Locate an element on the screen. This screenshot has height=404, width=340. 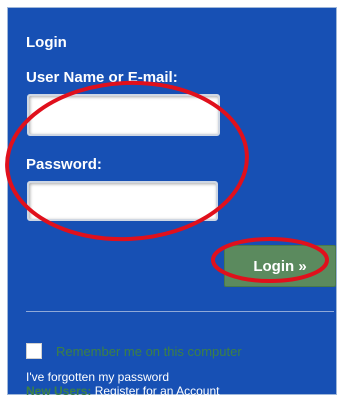
password-label: Password: is located at coordinates (64, 164).